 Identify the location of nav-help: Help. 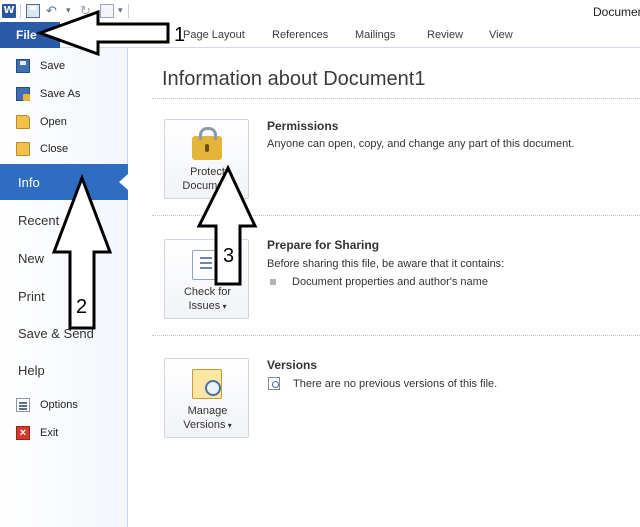
(64, 370).